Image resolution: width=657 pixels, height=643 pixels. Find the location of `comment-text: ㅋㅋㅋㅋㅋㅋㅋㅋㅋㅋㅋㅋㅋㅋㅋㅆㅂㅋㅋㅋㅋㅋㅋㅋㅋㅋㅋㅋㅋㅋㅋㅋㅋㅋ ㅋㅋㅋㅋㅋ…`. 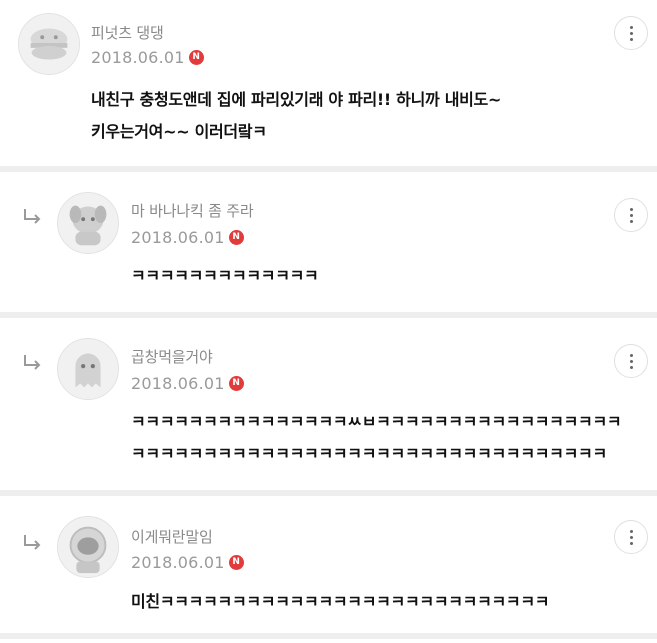

comment-text: ㅋㅋㅋㅋㅋㅋㅋㅋㅋㅋㅋㅋㅋㅋㅋㅆㅂㅋㅋㅋㅋㅋㅋㅋㅋㅋㅋㅋㅋㅋㅋㅋㅋㅋ ㅋㅋㅋㅋㅋ… is located at coordinates (376, 438).